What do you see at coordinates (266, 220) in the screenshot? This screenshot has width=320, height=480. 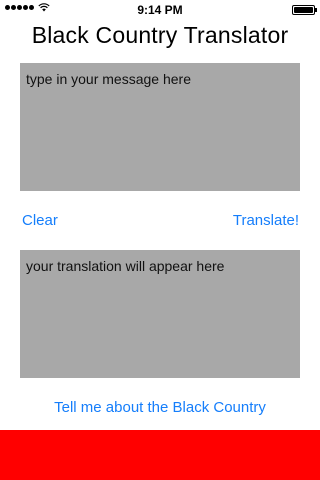 I see `translate-button: Translate!` at bounding box center [266, 220].